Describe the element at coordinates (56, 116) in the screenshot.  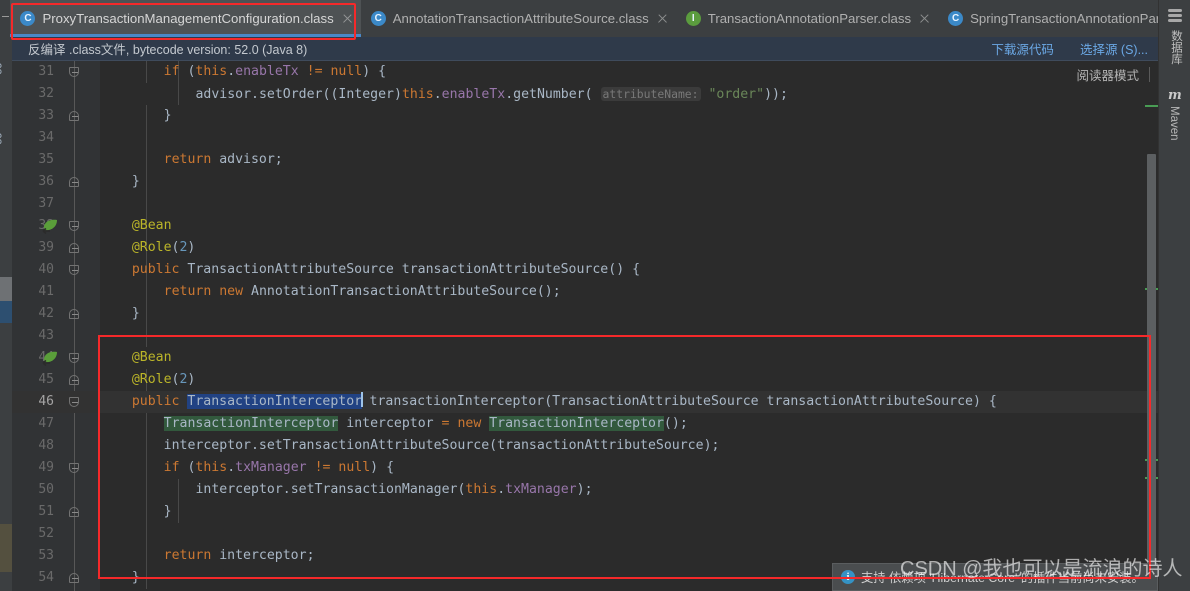
I see `gutter-line-33: 33` at that location.